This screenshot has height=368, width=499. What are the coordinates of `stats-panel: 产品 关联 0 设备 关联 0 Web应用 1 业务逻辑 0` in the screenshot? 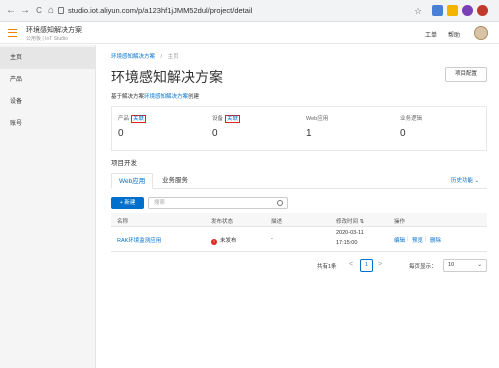 It's located at (299, 128).